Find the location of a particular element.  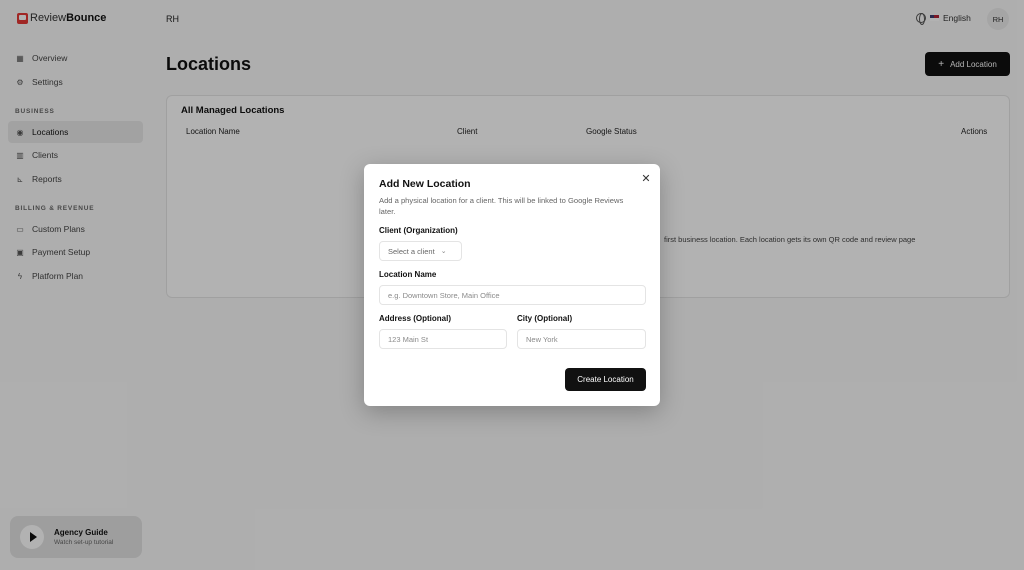

create-location-button: Create Location is located at coordinates (605, 379).